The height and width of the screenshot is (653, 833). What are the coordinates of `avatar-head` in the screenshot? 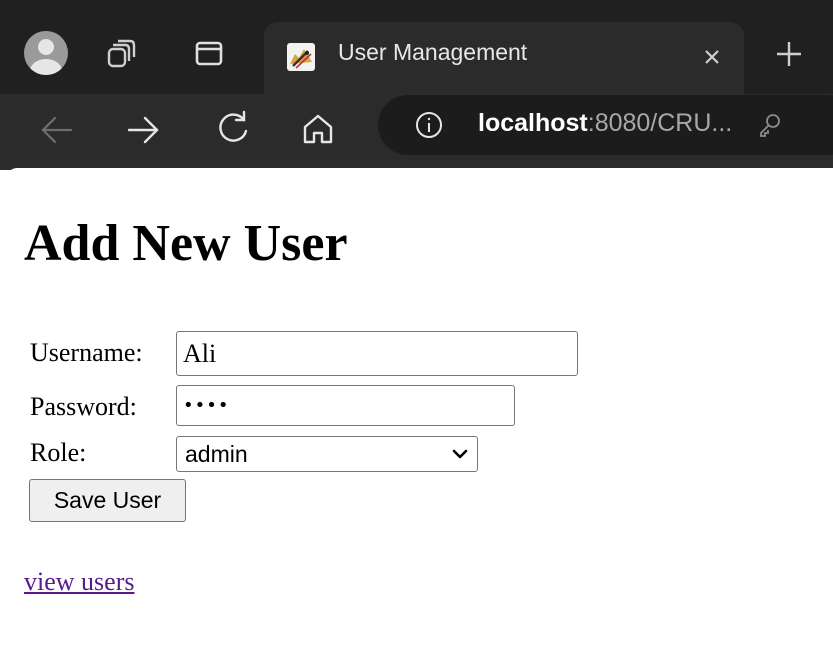 It's located at (46, 47).